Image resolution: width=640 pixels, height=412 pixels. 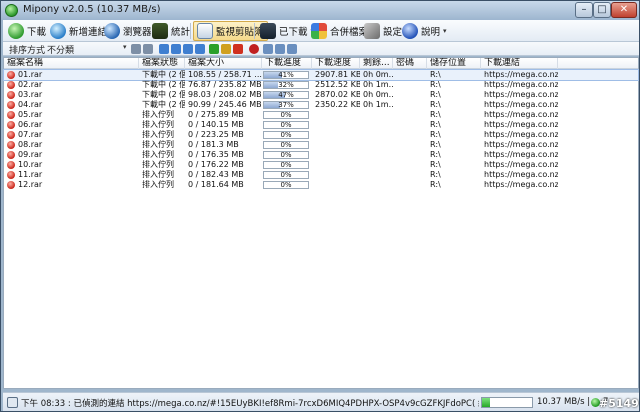 I want to click on column-header-size: 檔案大小, so click(x=223, y=63).